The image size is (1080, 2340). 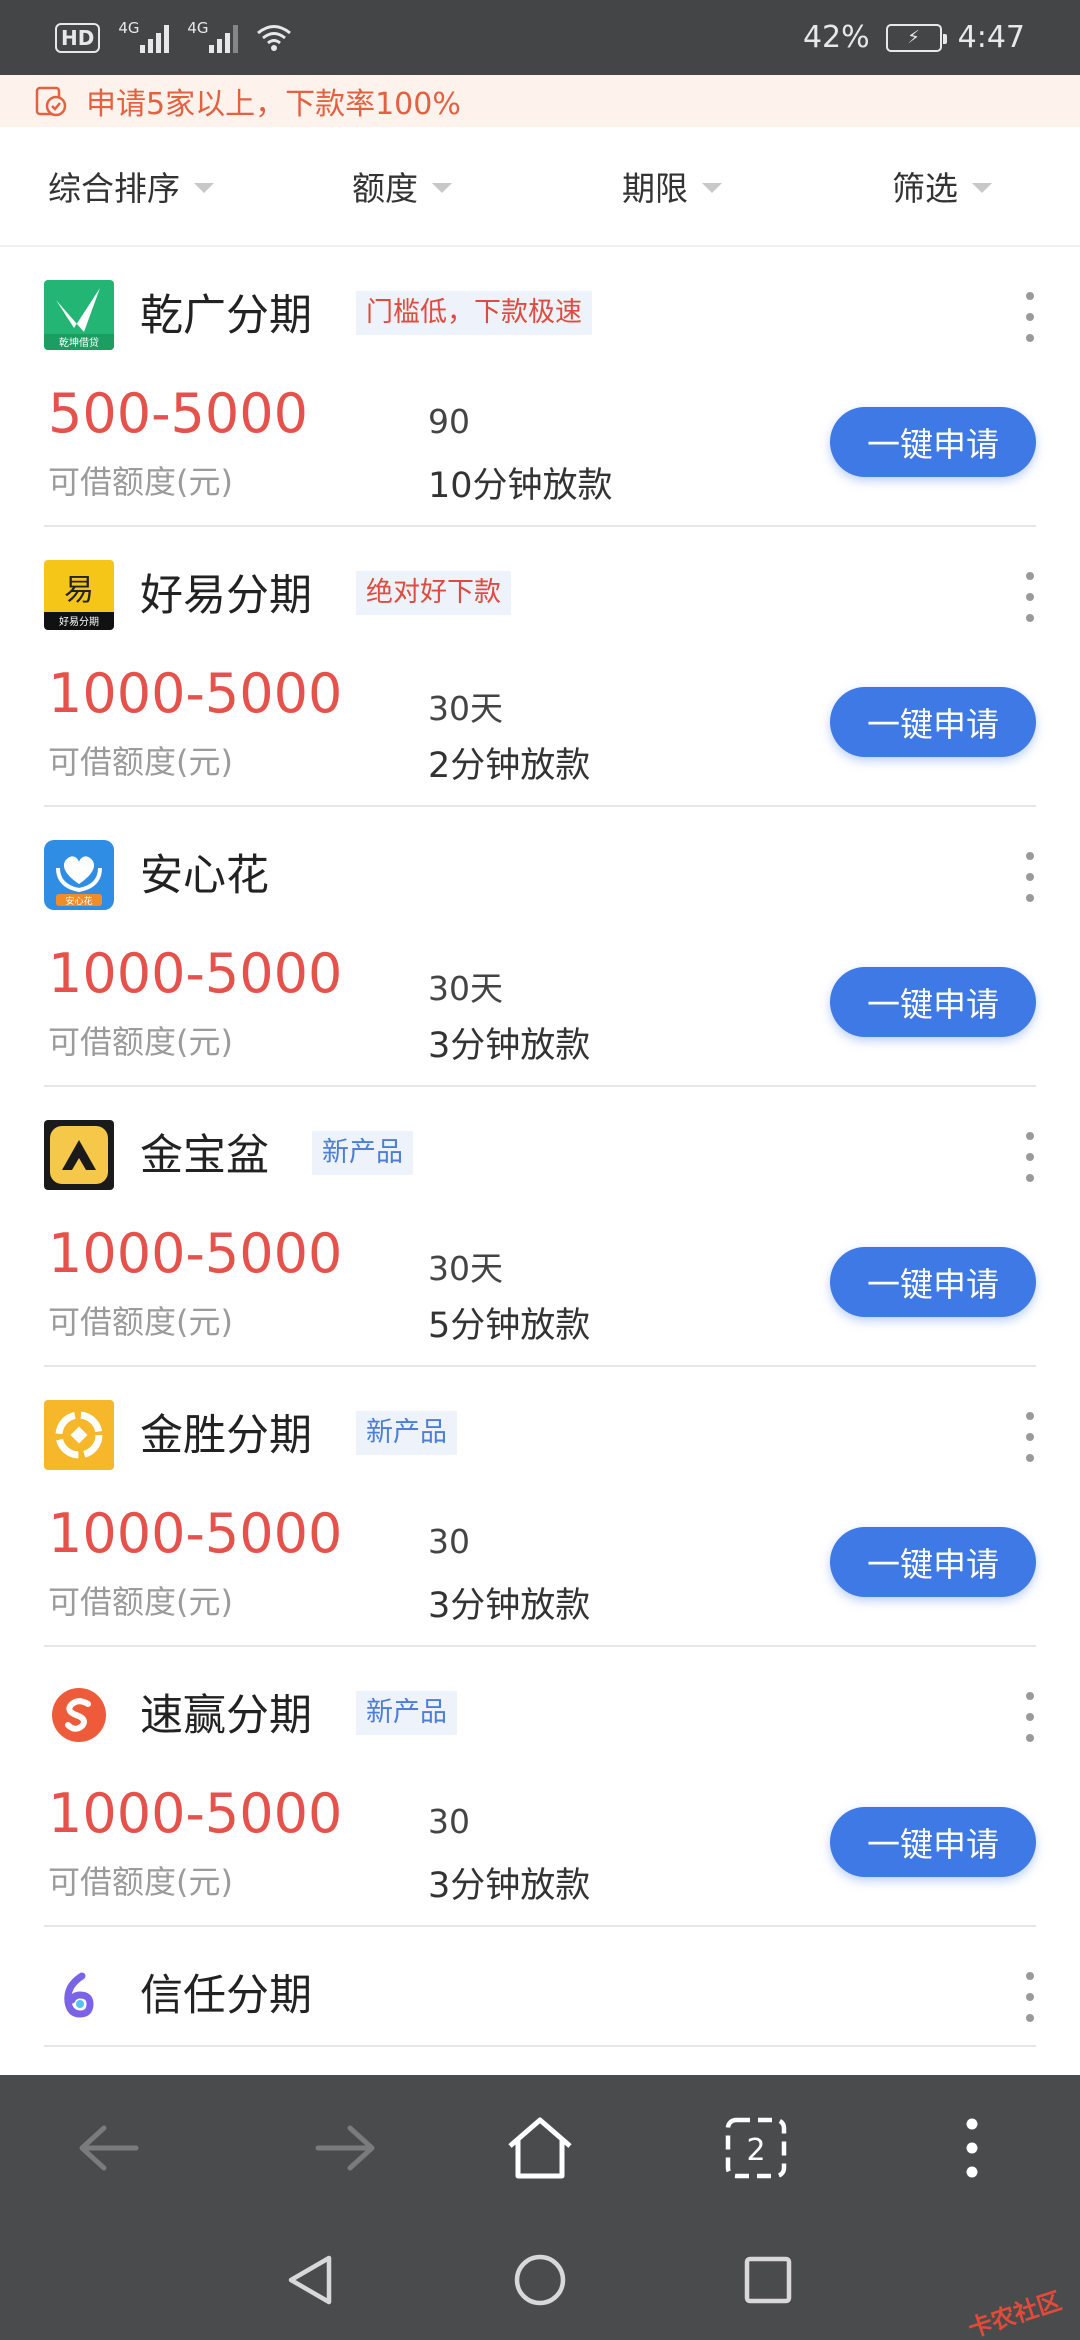 What do you see at coordinates (131, 186) in the screenshot?
I see `filter-sort: 综合排序` at bounding box center [131, 186].